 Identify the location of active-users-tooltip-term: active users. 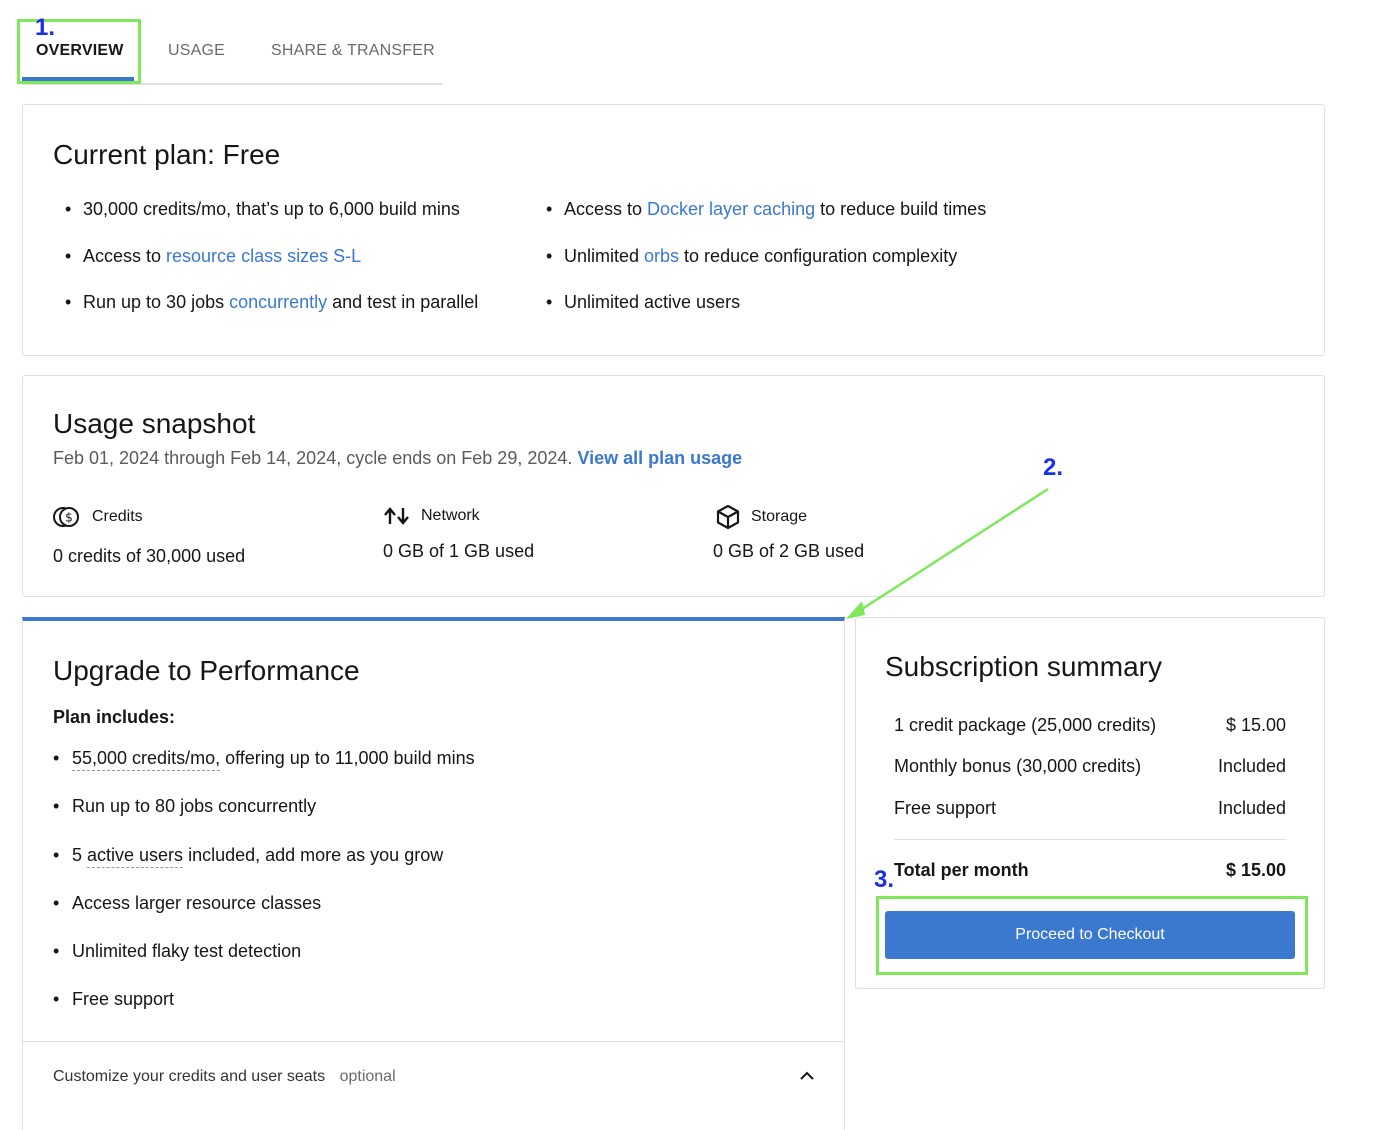
(135, 856).